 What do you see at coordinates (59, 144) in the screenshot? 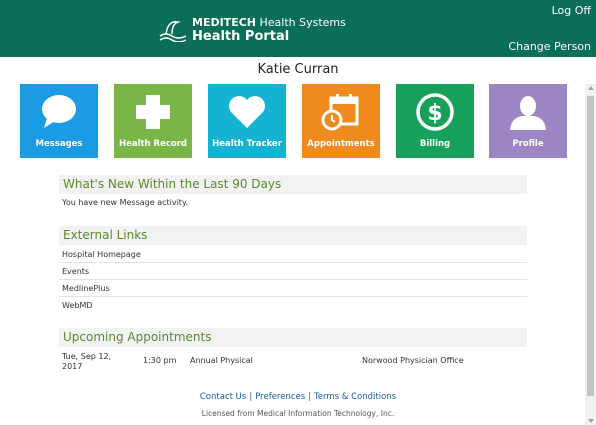
I see `tile-label: Messages` at bounding box center [59, 144].